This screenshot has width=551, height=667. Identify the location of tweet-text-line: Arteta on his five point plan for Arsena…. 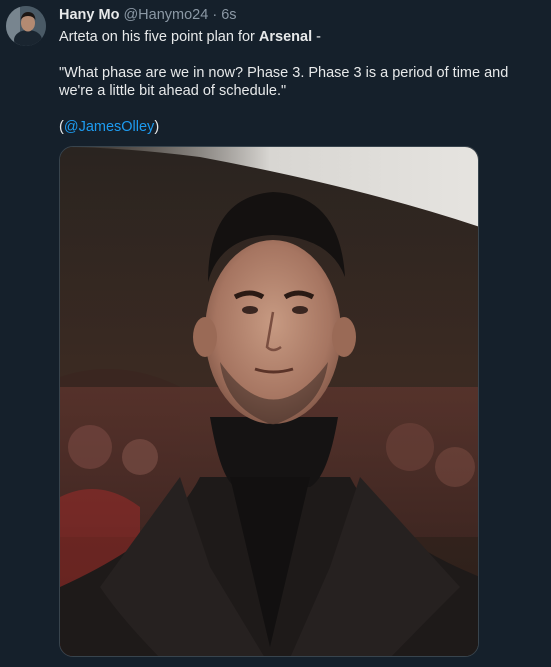
(302, 37).